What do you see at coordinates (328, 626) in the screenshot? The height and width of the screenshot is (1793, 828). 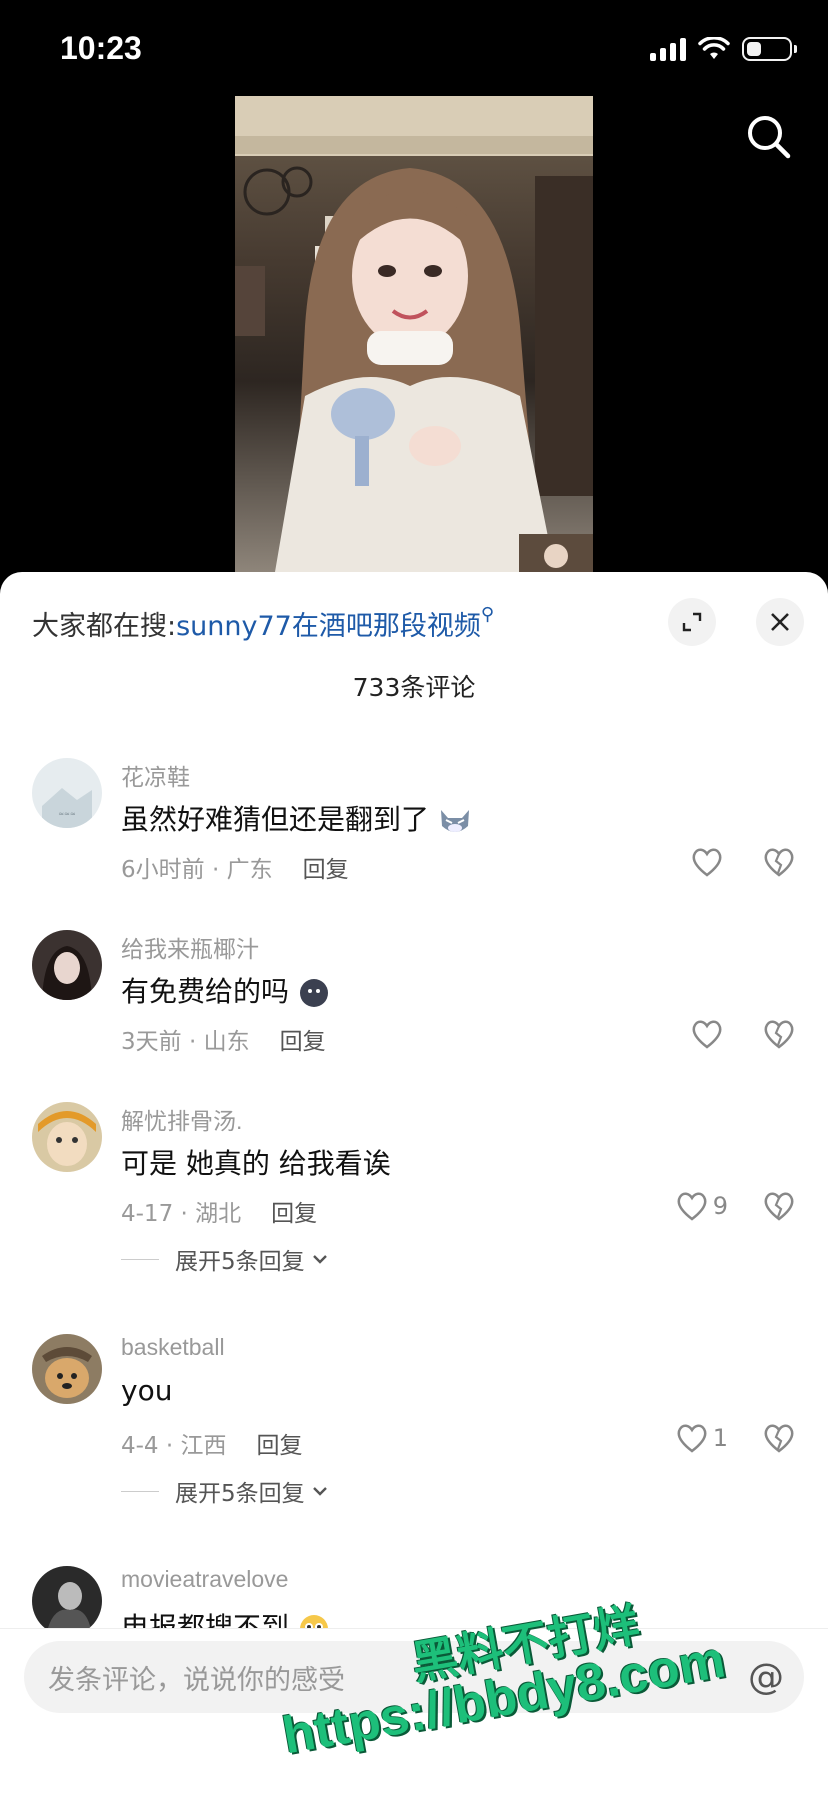 I see `trending-search-query: sunny77在酒吧那段视频` at bounding box center [328, 626].